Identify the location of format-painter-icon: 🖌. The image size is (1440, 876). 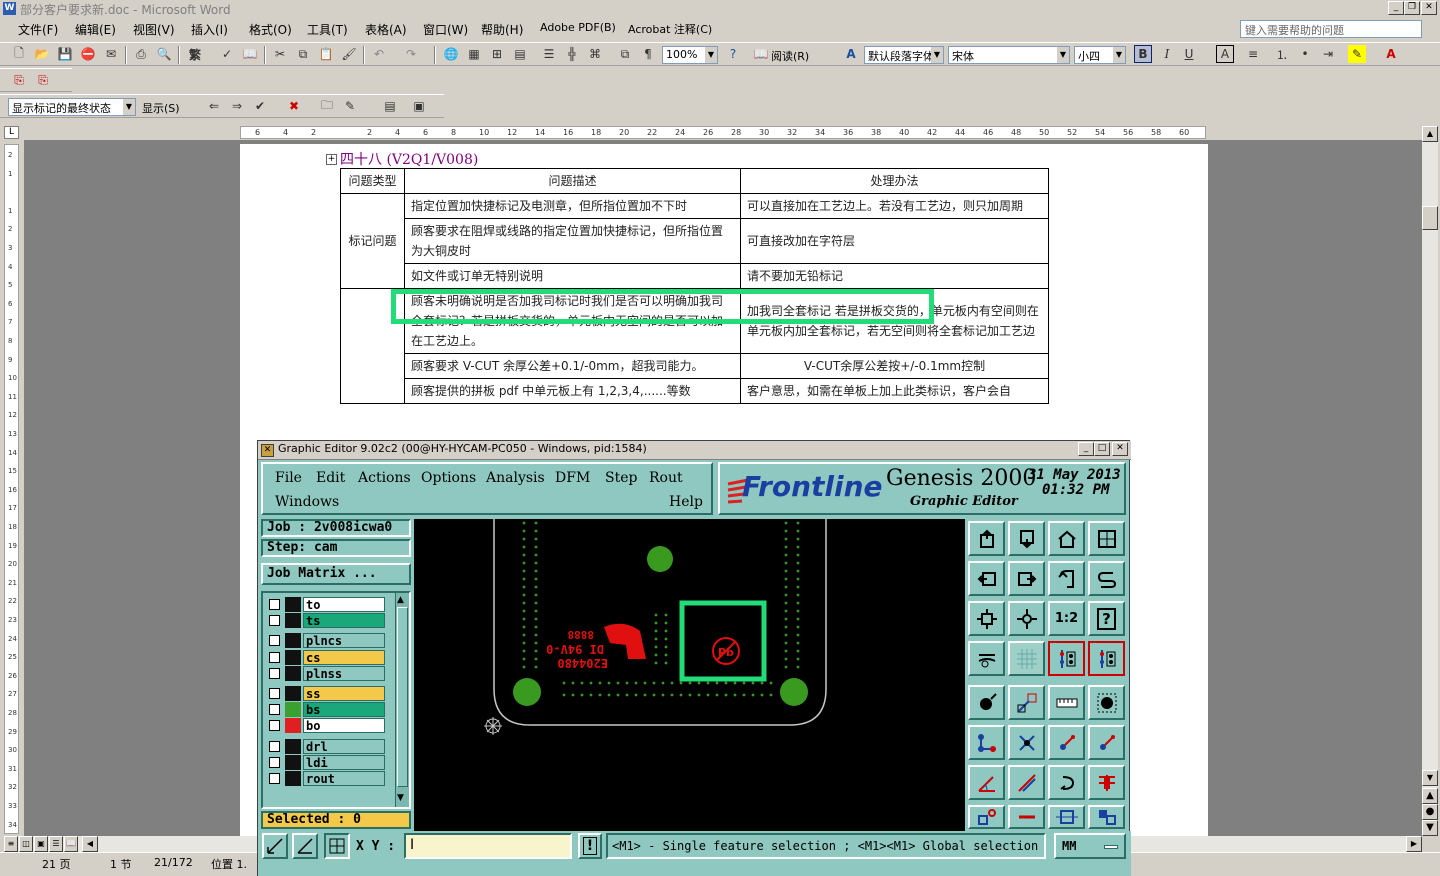
(349, 54).